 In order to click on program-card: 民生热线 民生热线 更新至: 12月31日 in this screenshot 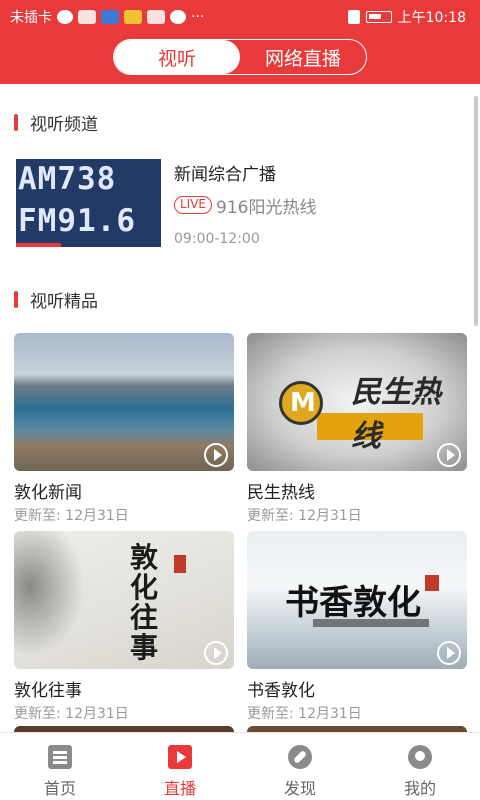, I will do `click(357, 428)`.